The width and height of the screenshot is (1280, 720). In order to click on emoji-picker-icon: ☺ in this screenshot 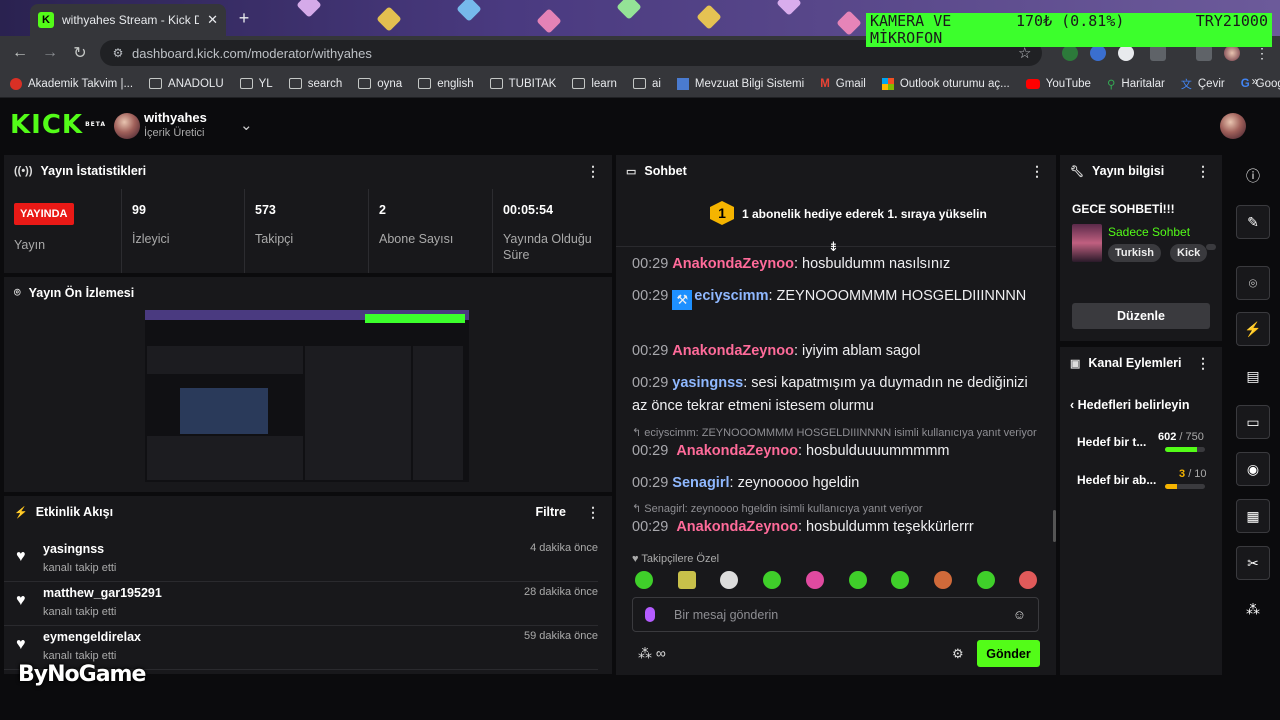, I will do `click(1019, 614)`.